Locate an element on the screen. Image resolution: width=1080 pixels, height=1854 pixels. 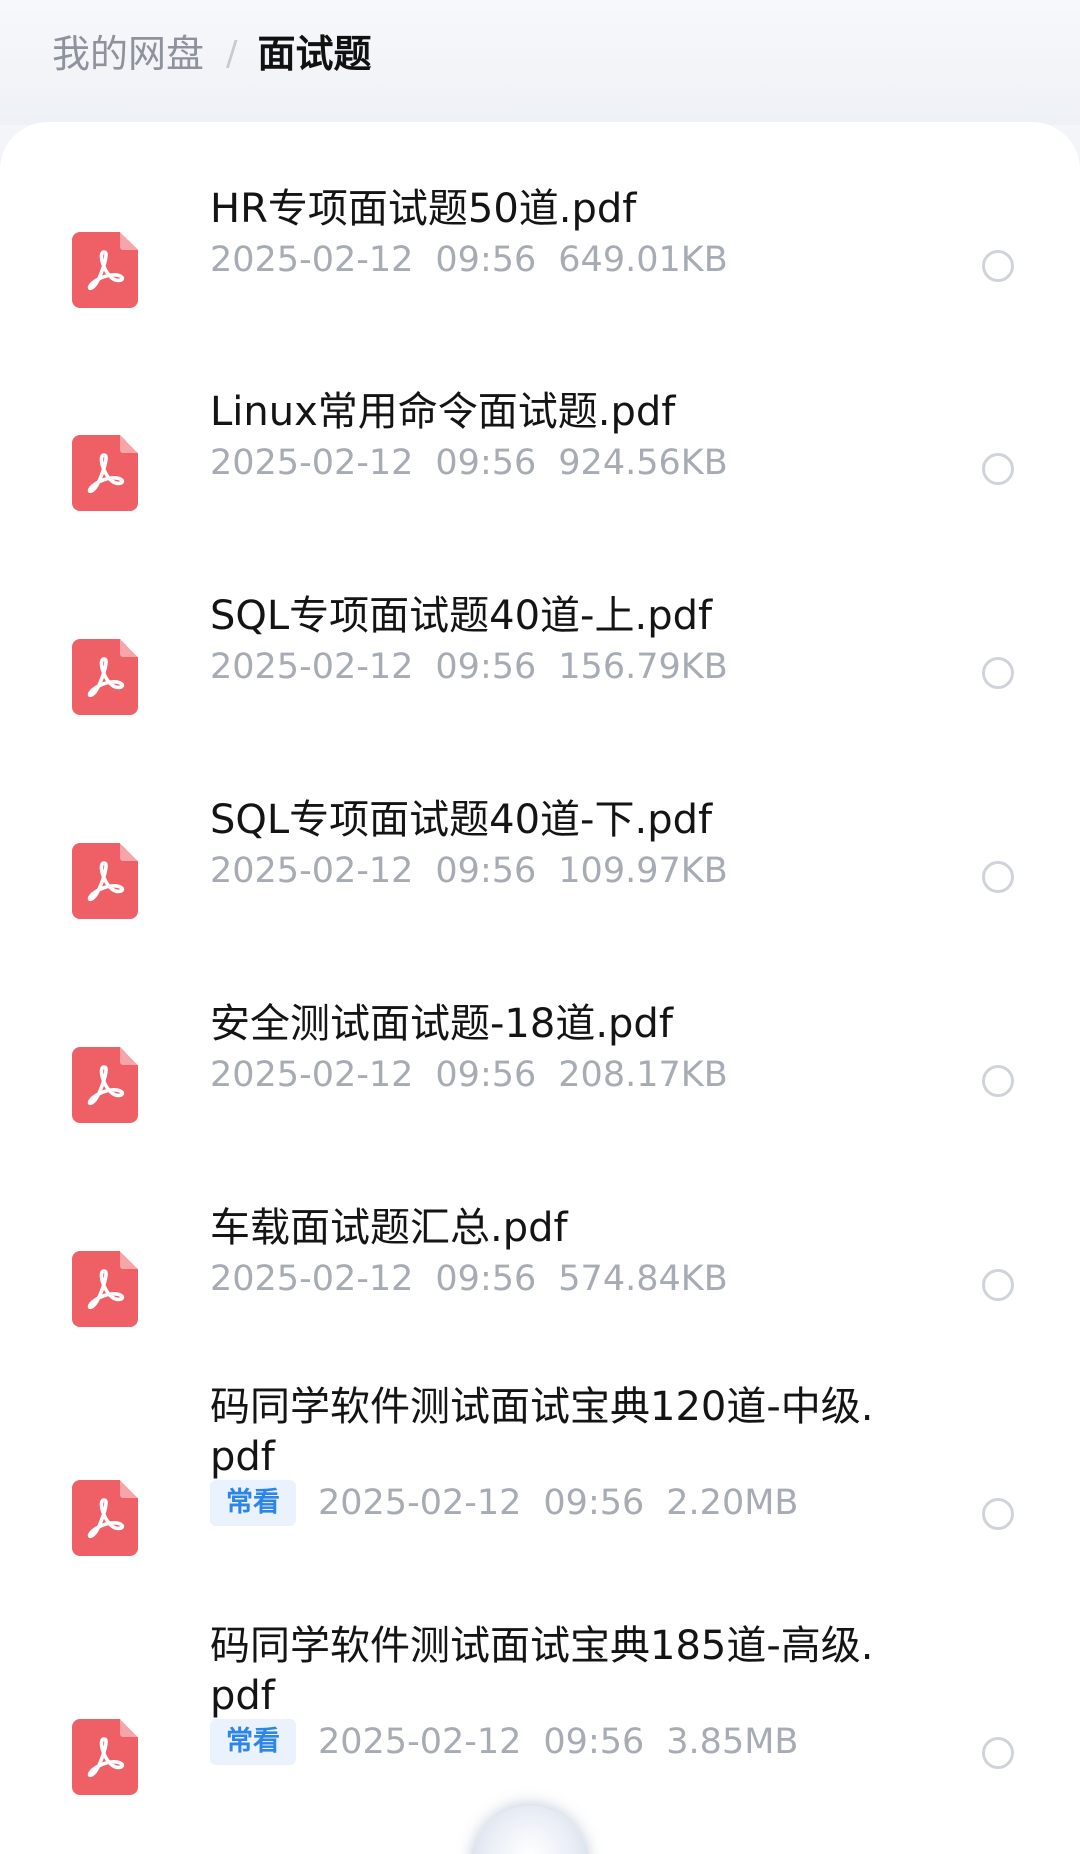
file-size: 2.20MB is located at coordinates (732, 1503).